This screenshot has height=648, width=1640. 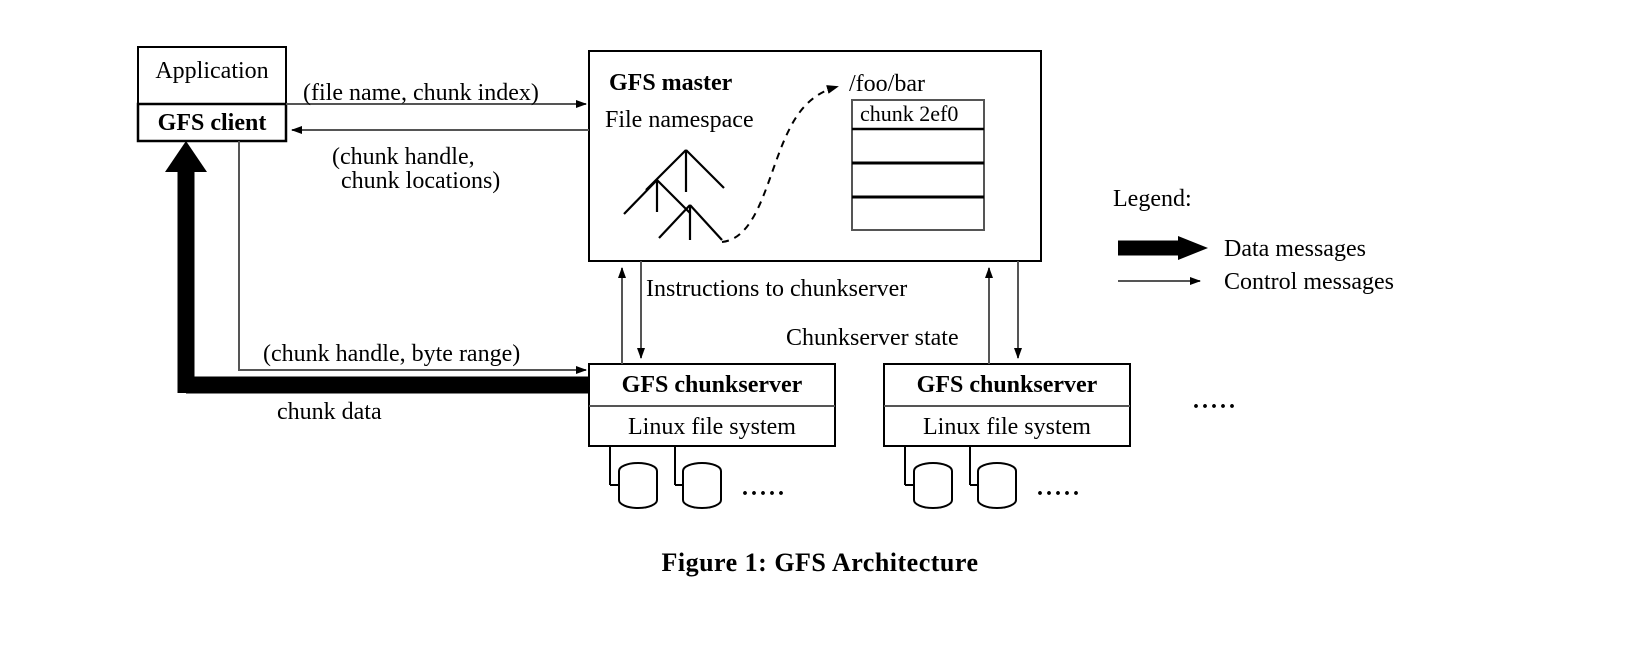 What do you see at coordinates (960, 477) in the screenshot?
I see `chunkserver-2-disks` at bounding box center [960, 477].